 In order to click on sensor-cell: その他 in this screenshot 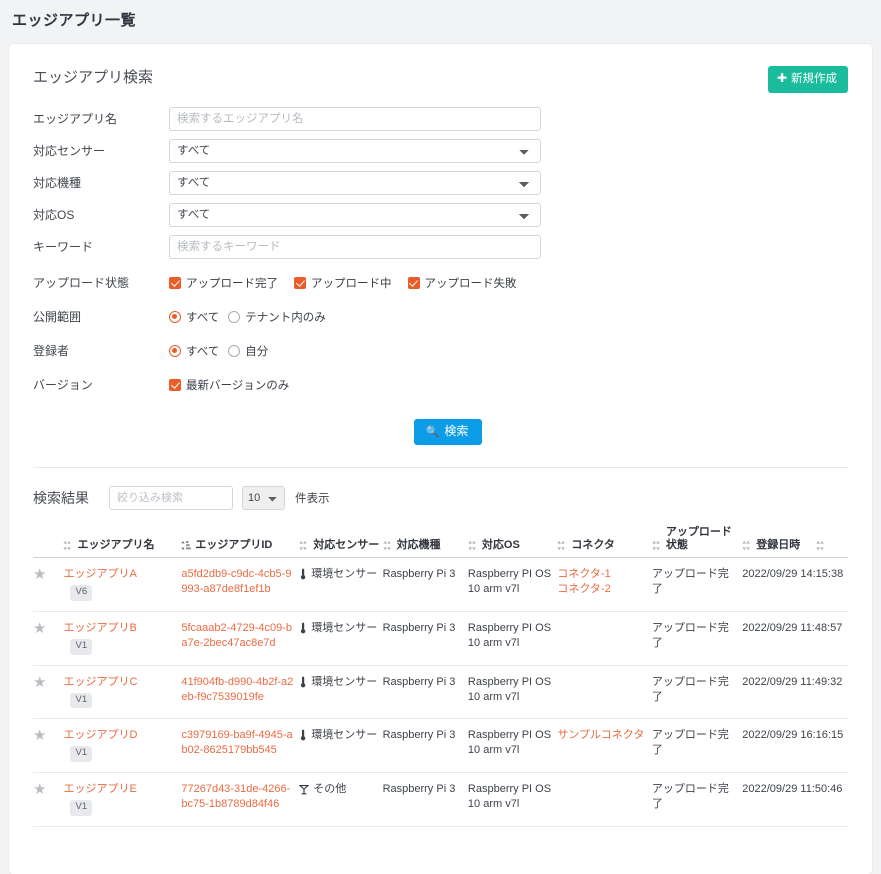, I will do `click(340, 799)`.